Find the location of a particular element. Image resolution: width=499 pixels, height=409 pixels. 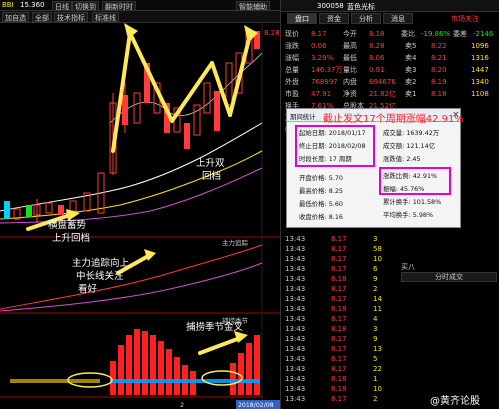

stat-row-left: 最低价格: 5.60 is located at coordinates (321, 204).